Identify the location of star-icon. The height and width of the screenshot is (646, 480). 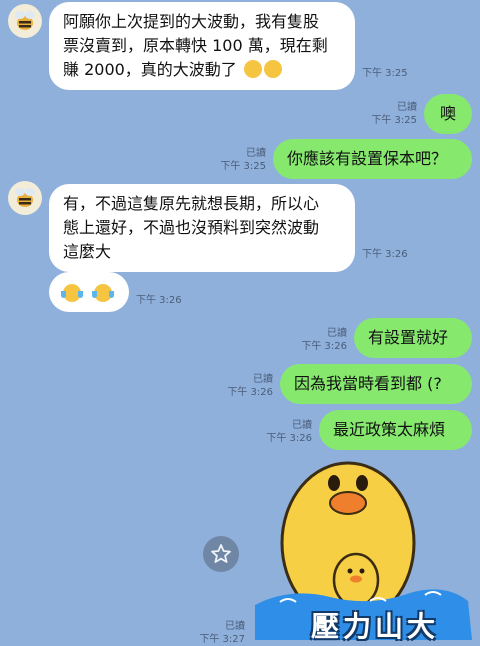
(221, 553).